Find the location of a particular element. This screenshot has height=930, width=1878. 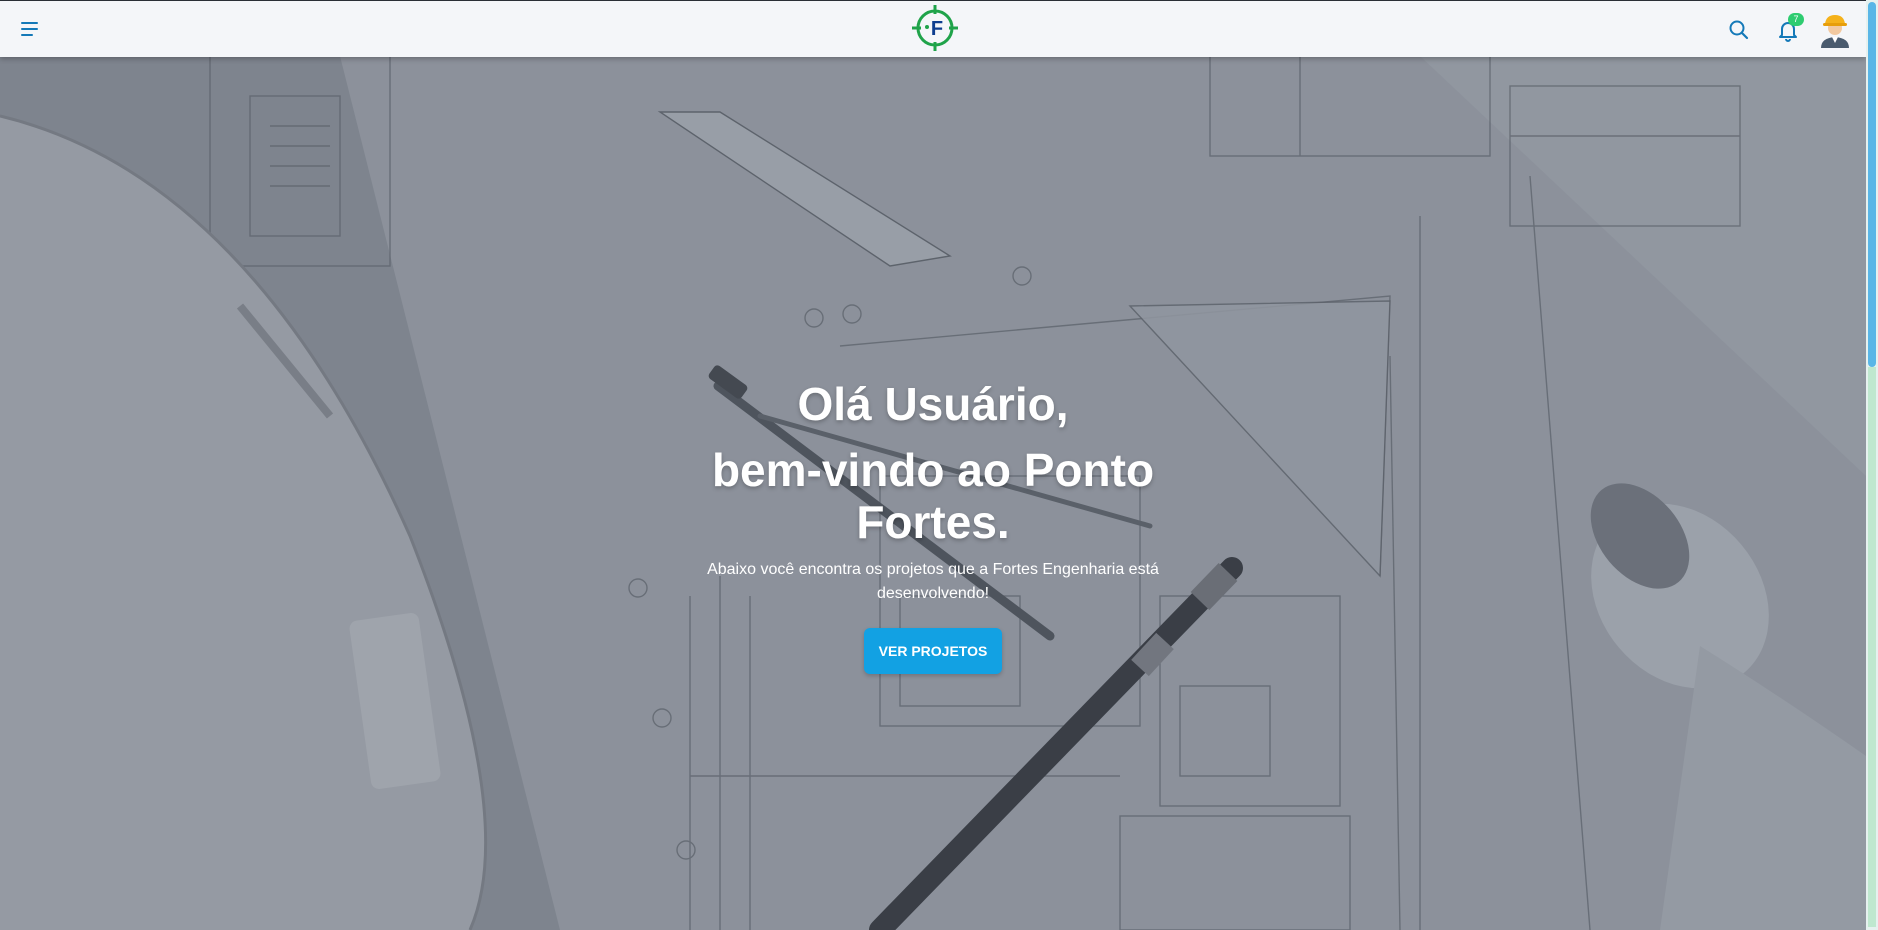

search-icon is located at coordinates (1739, 30).